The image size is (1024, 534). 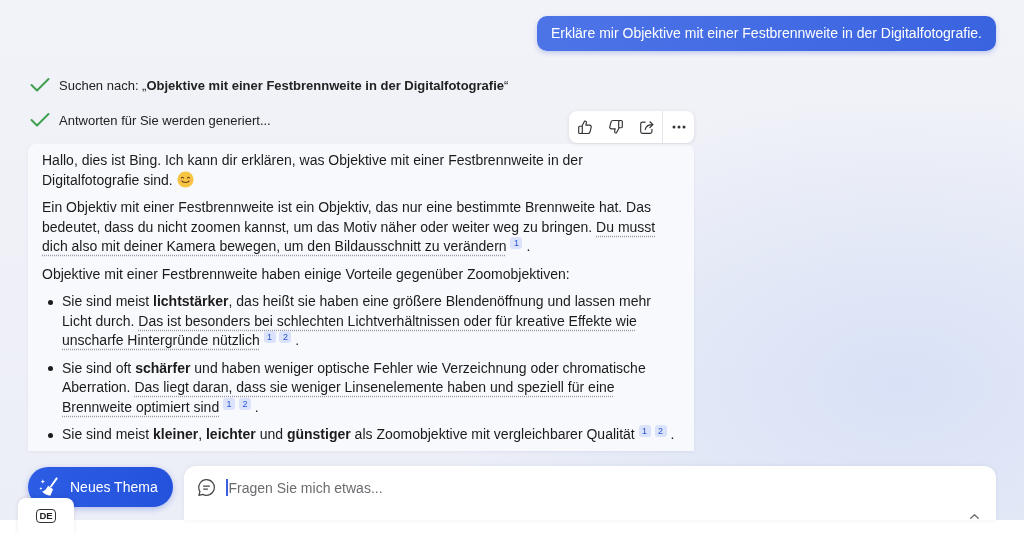 What do you see at coordinates (313, 170) in the screenshot?
I see `paragraph: Hallo, dies ist Bing. Ich kann dir erklären, was Objektive mit einer Festbrennweite in der Digitalfotografie sind.` at bounding box center [313, 170].